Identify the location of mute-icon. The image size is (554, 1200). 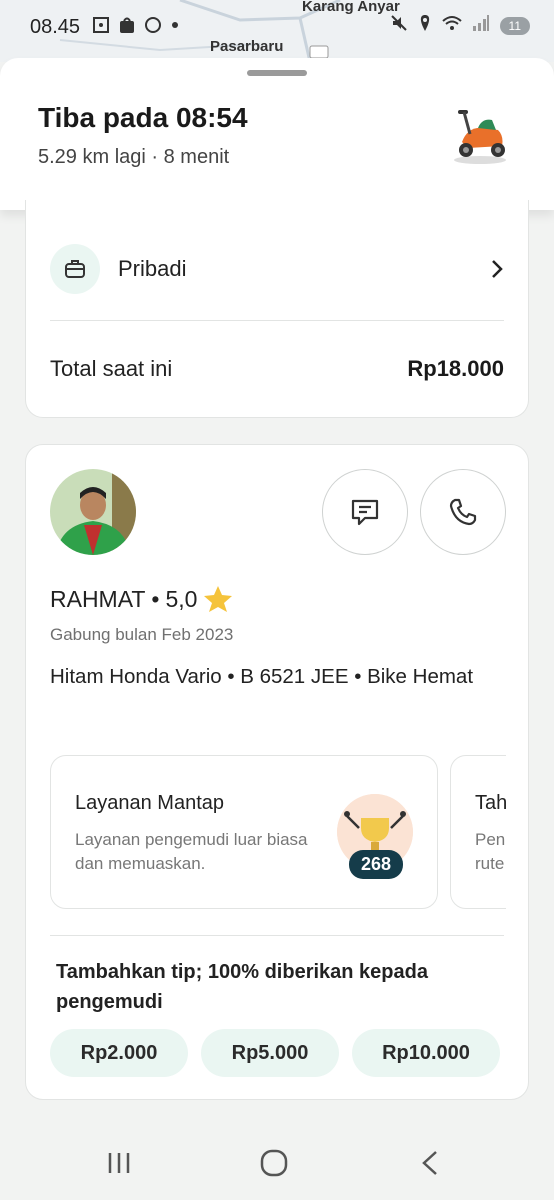
(399, 25).